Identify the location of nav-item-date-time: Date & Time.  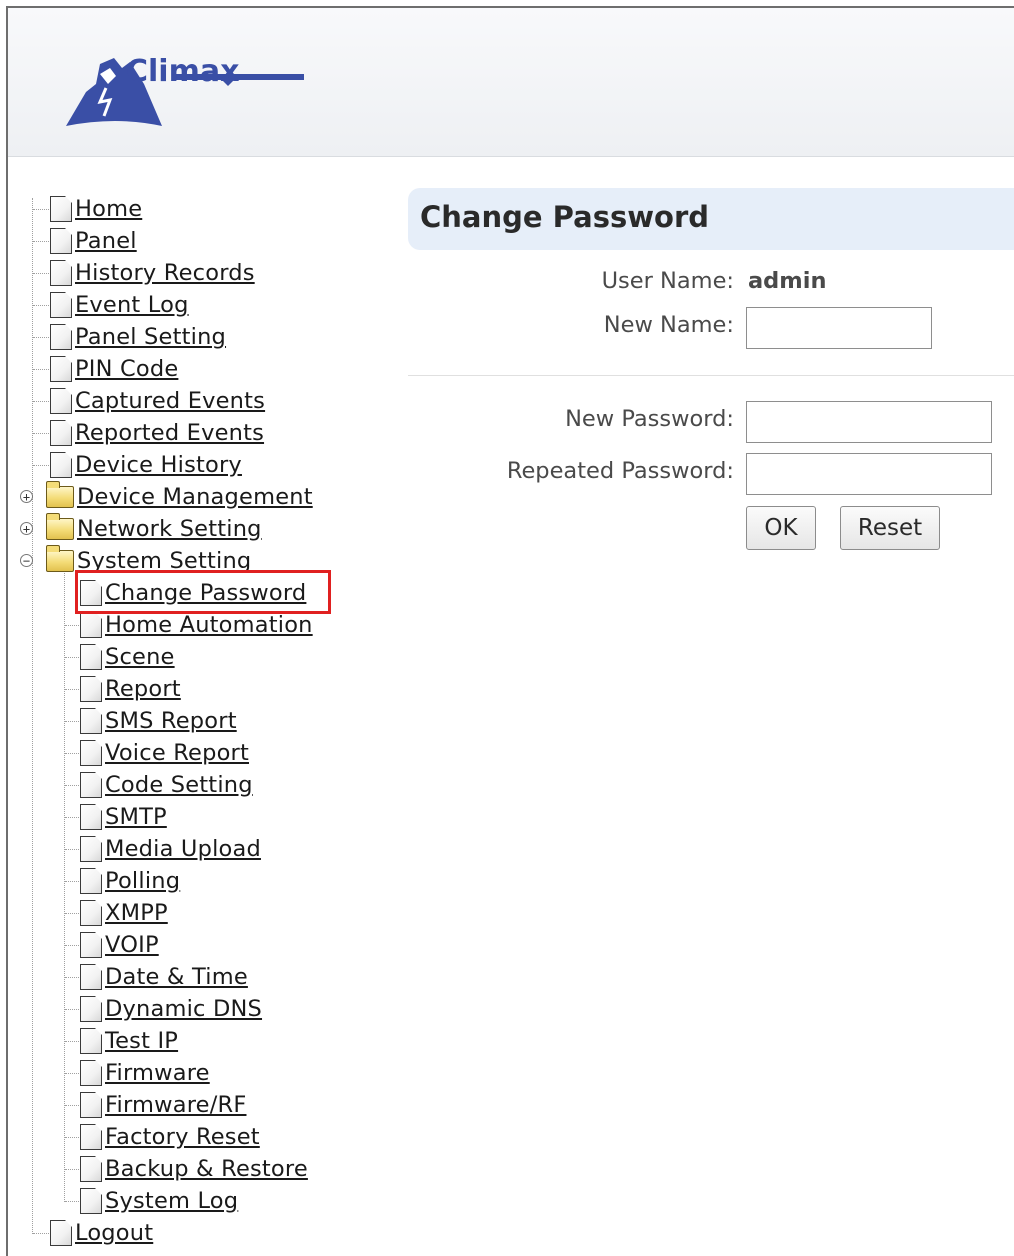
(164, 977).